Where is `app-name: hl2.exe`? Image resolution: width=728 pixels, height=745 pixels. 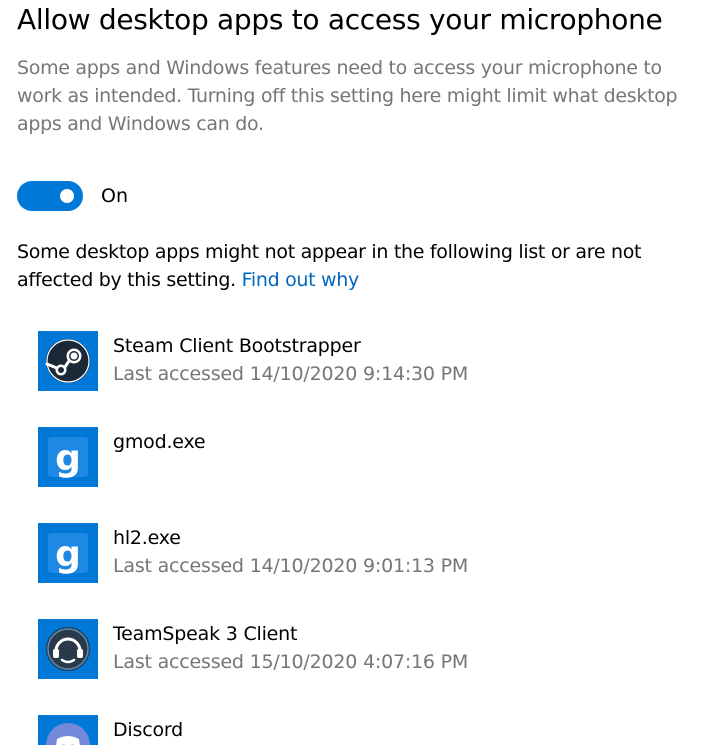 app-name: hl2.exe is located at coordinates (147, 538).